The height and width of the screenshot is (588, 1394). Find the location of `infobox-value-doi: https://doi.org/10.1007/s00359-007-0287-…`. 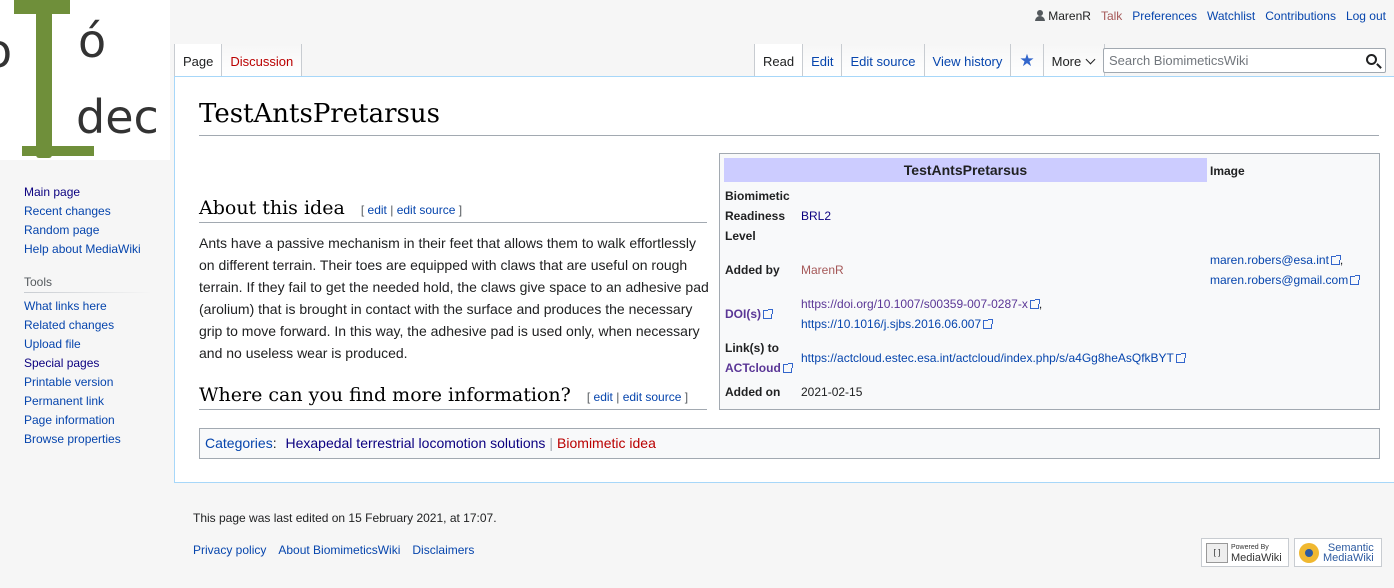

infobox-value-doi: https://doi.org/10.1007/s00359-007-0287-… is located at coordinates (921, 314).